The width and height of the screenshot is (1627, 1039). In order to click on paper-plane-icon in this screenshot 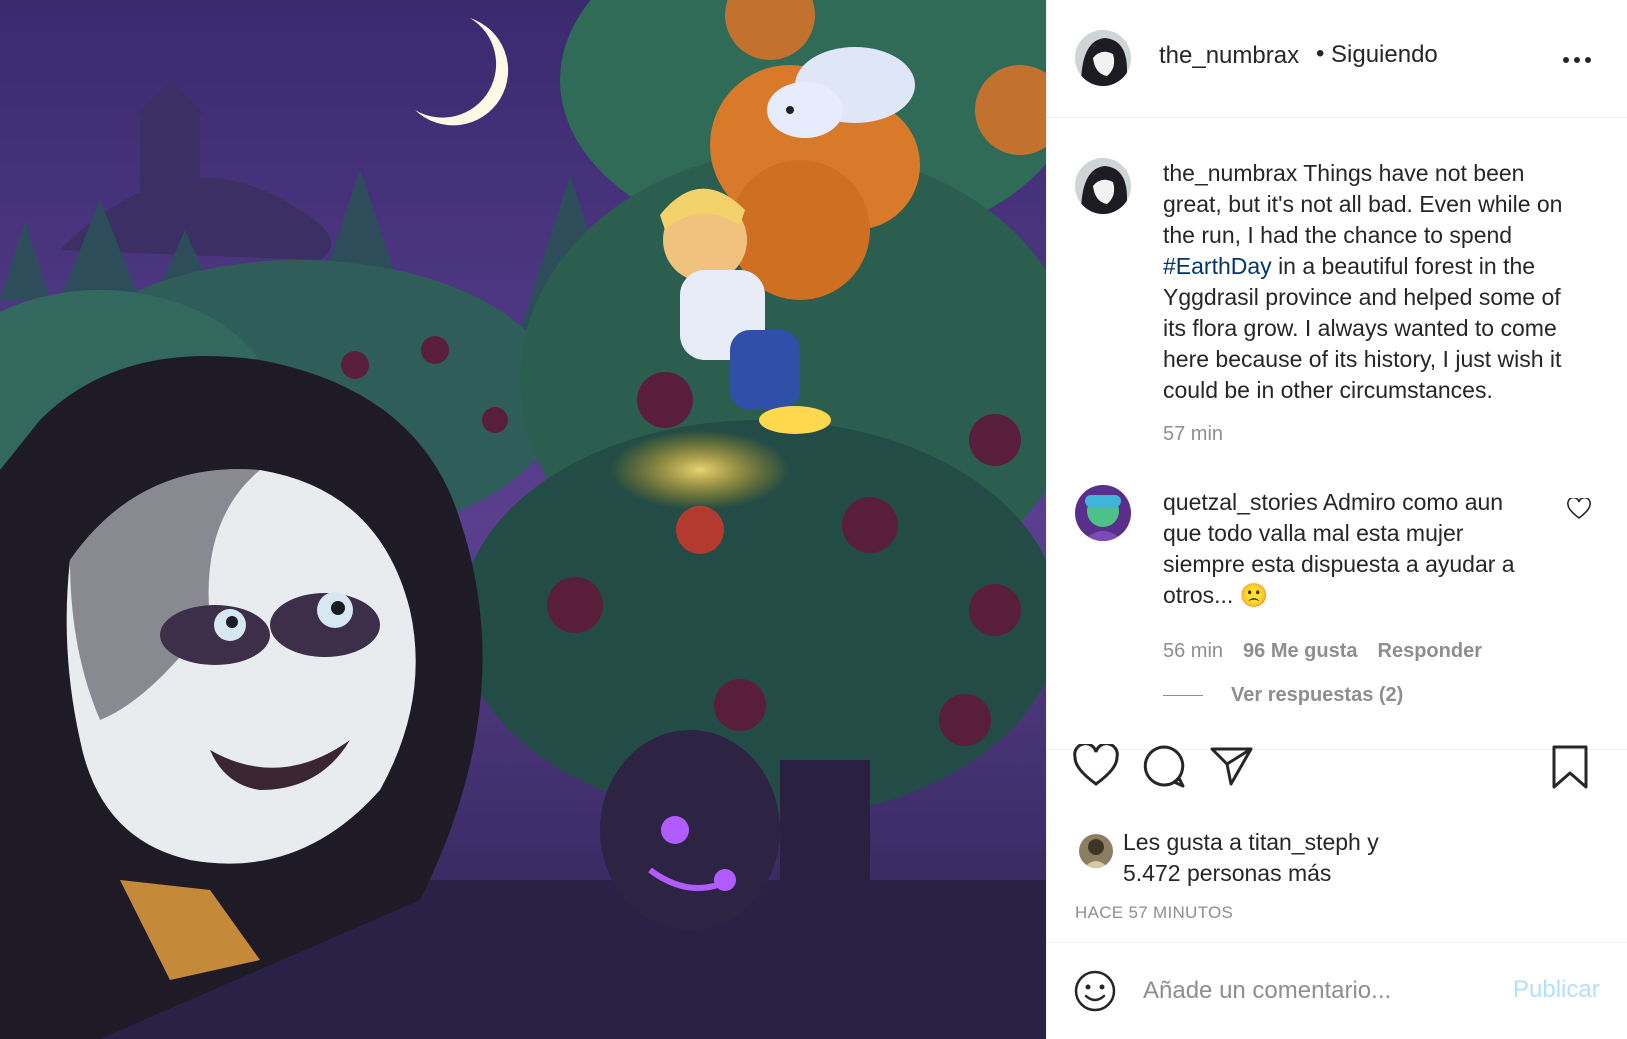, I will do `click(1232, 768)`.